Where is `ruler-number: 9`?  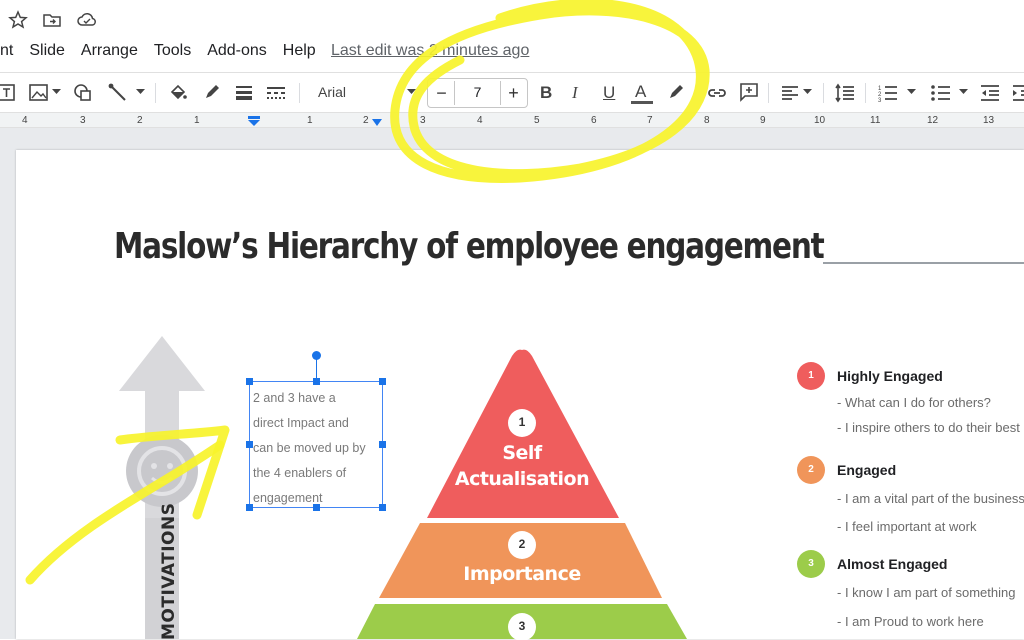 ruler-number: 9 is located at coordinates (763, 120).